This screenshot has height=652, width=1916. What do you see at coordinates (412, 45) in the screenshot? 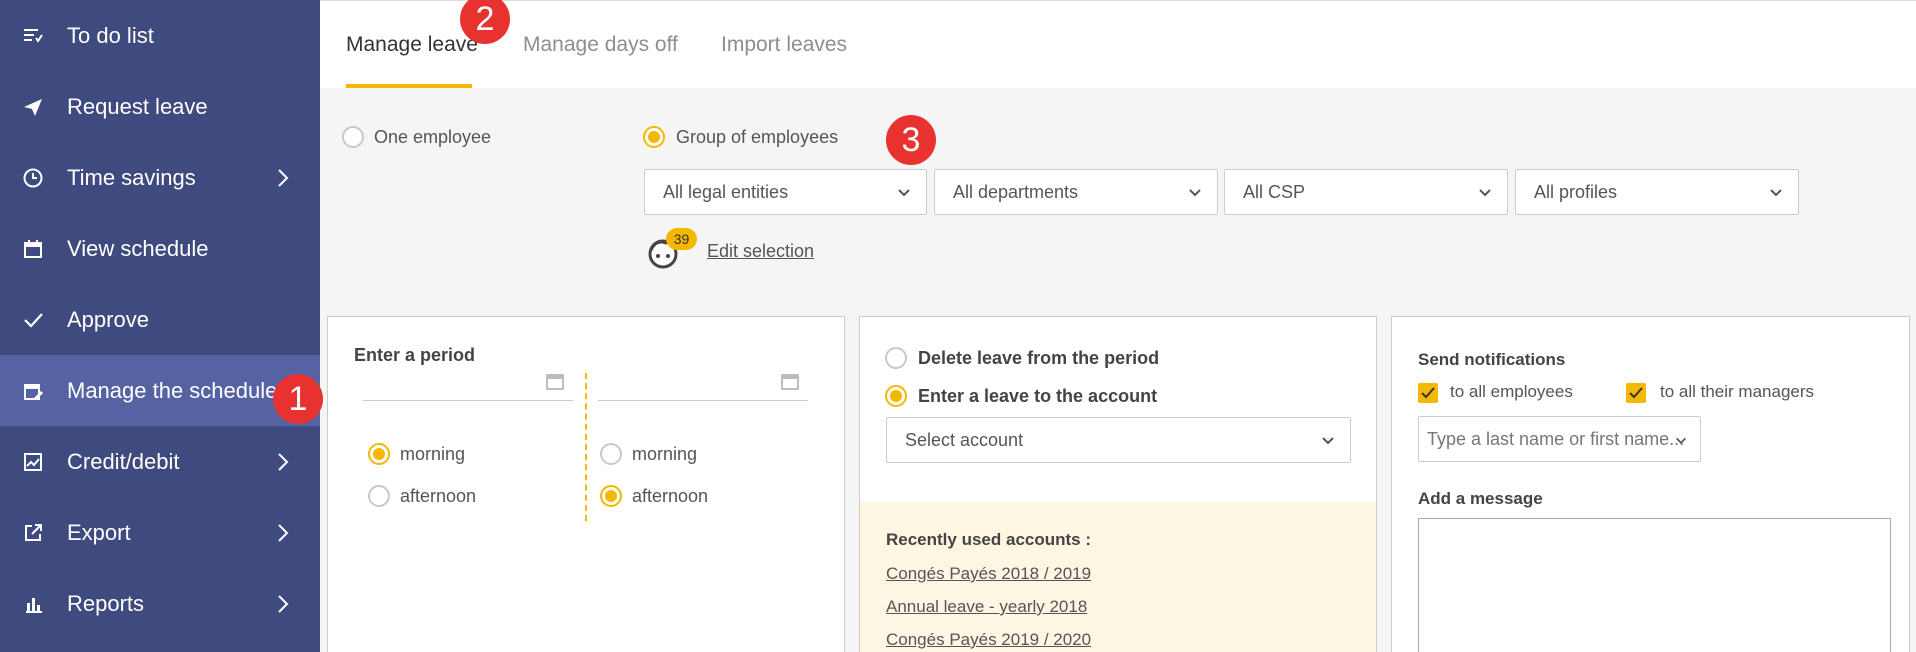
I see `tab-manage-leave: Manage leave` at bounding box center [412, 45].